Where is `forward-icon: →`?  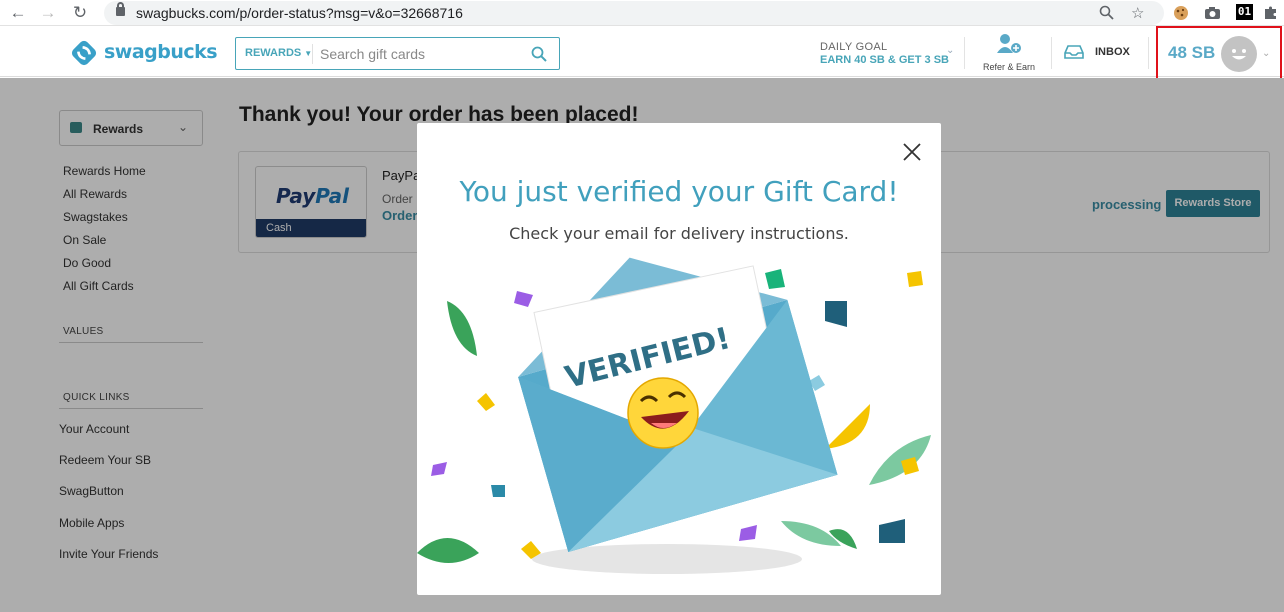 forward-icon: → is located at coordinates (48, 13).